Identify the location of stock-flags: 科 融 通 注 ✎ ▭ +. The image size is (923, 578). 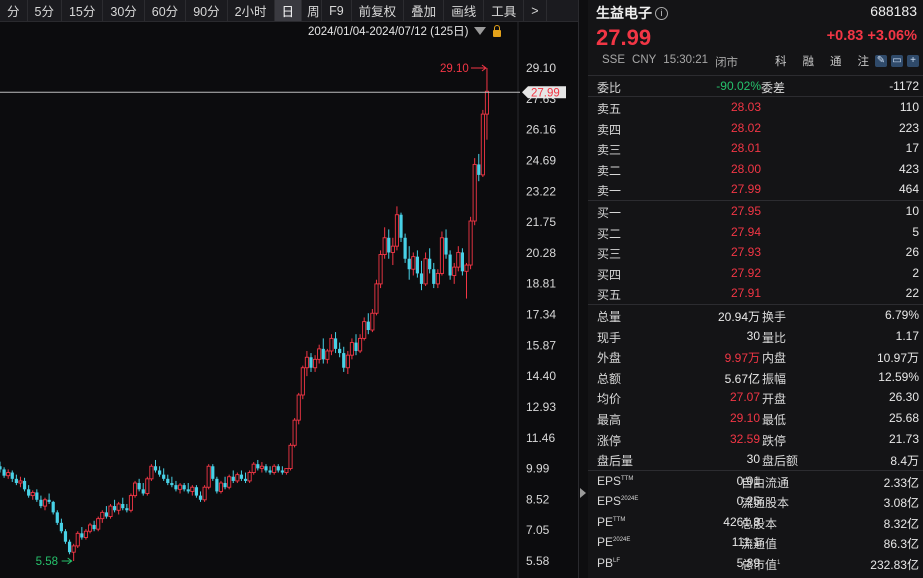
(844, 61).